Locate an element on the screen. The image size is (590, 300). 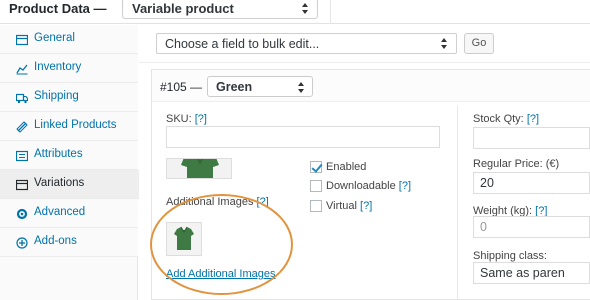
list-icon is located at coordinates (22, 156).